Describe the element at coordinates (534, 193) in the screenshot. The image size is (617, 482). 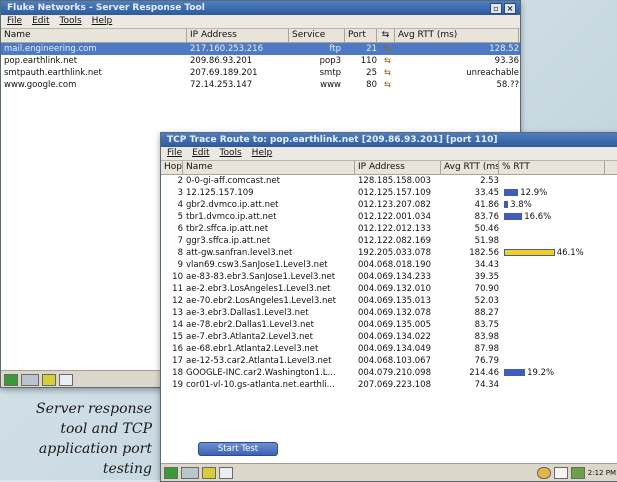
I see `pct-label: 12.9%` at that location.